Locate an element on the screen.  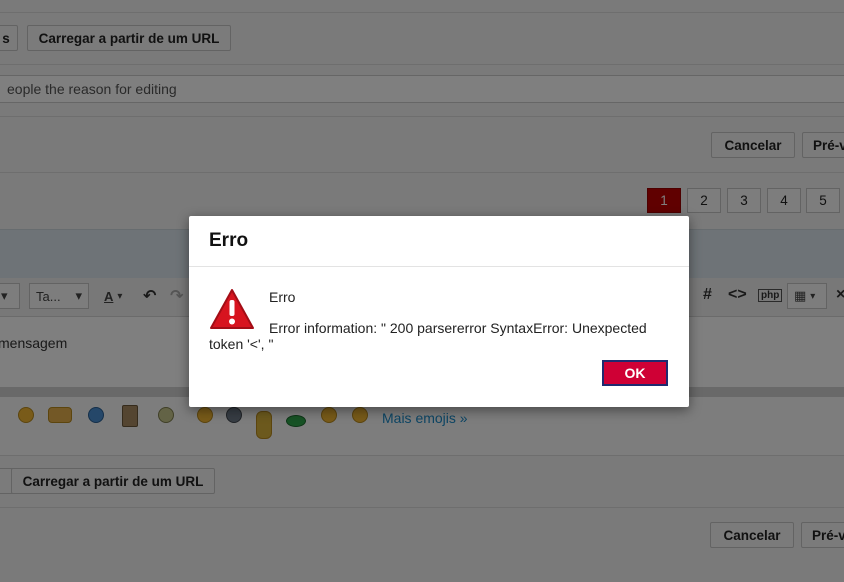
divider is located at coordinates (439, 266).